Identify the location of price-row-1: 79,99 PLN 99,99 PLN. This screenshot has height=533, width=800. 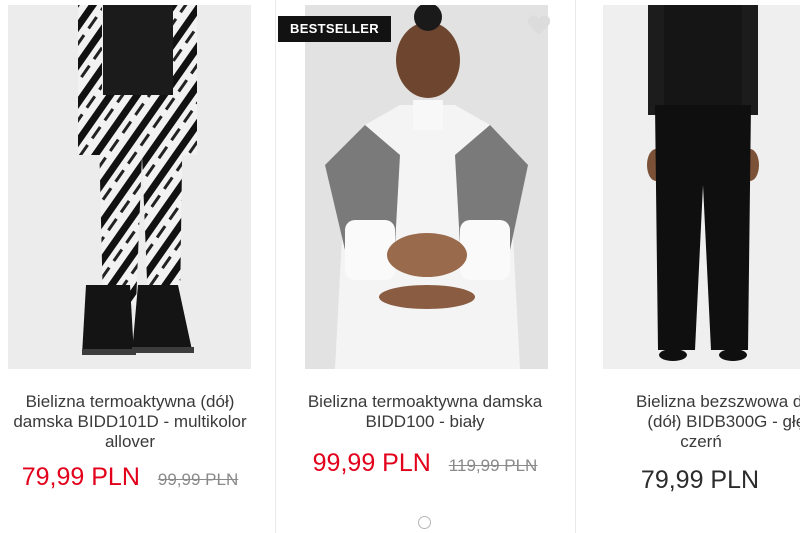
(130, 477).